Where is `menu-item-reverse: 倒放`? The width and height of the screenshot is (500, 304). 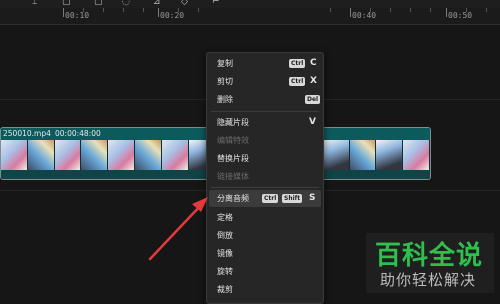 menu-item-reverse: 倒放 is located at coordinates (265, 235).